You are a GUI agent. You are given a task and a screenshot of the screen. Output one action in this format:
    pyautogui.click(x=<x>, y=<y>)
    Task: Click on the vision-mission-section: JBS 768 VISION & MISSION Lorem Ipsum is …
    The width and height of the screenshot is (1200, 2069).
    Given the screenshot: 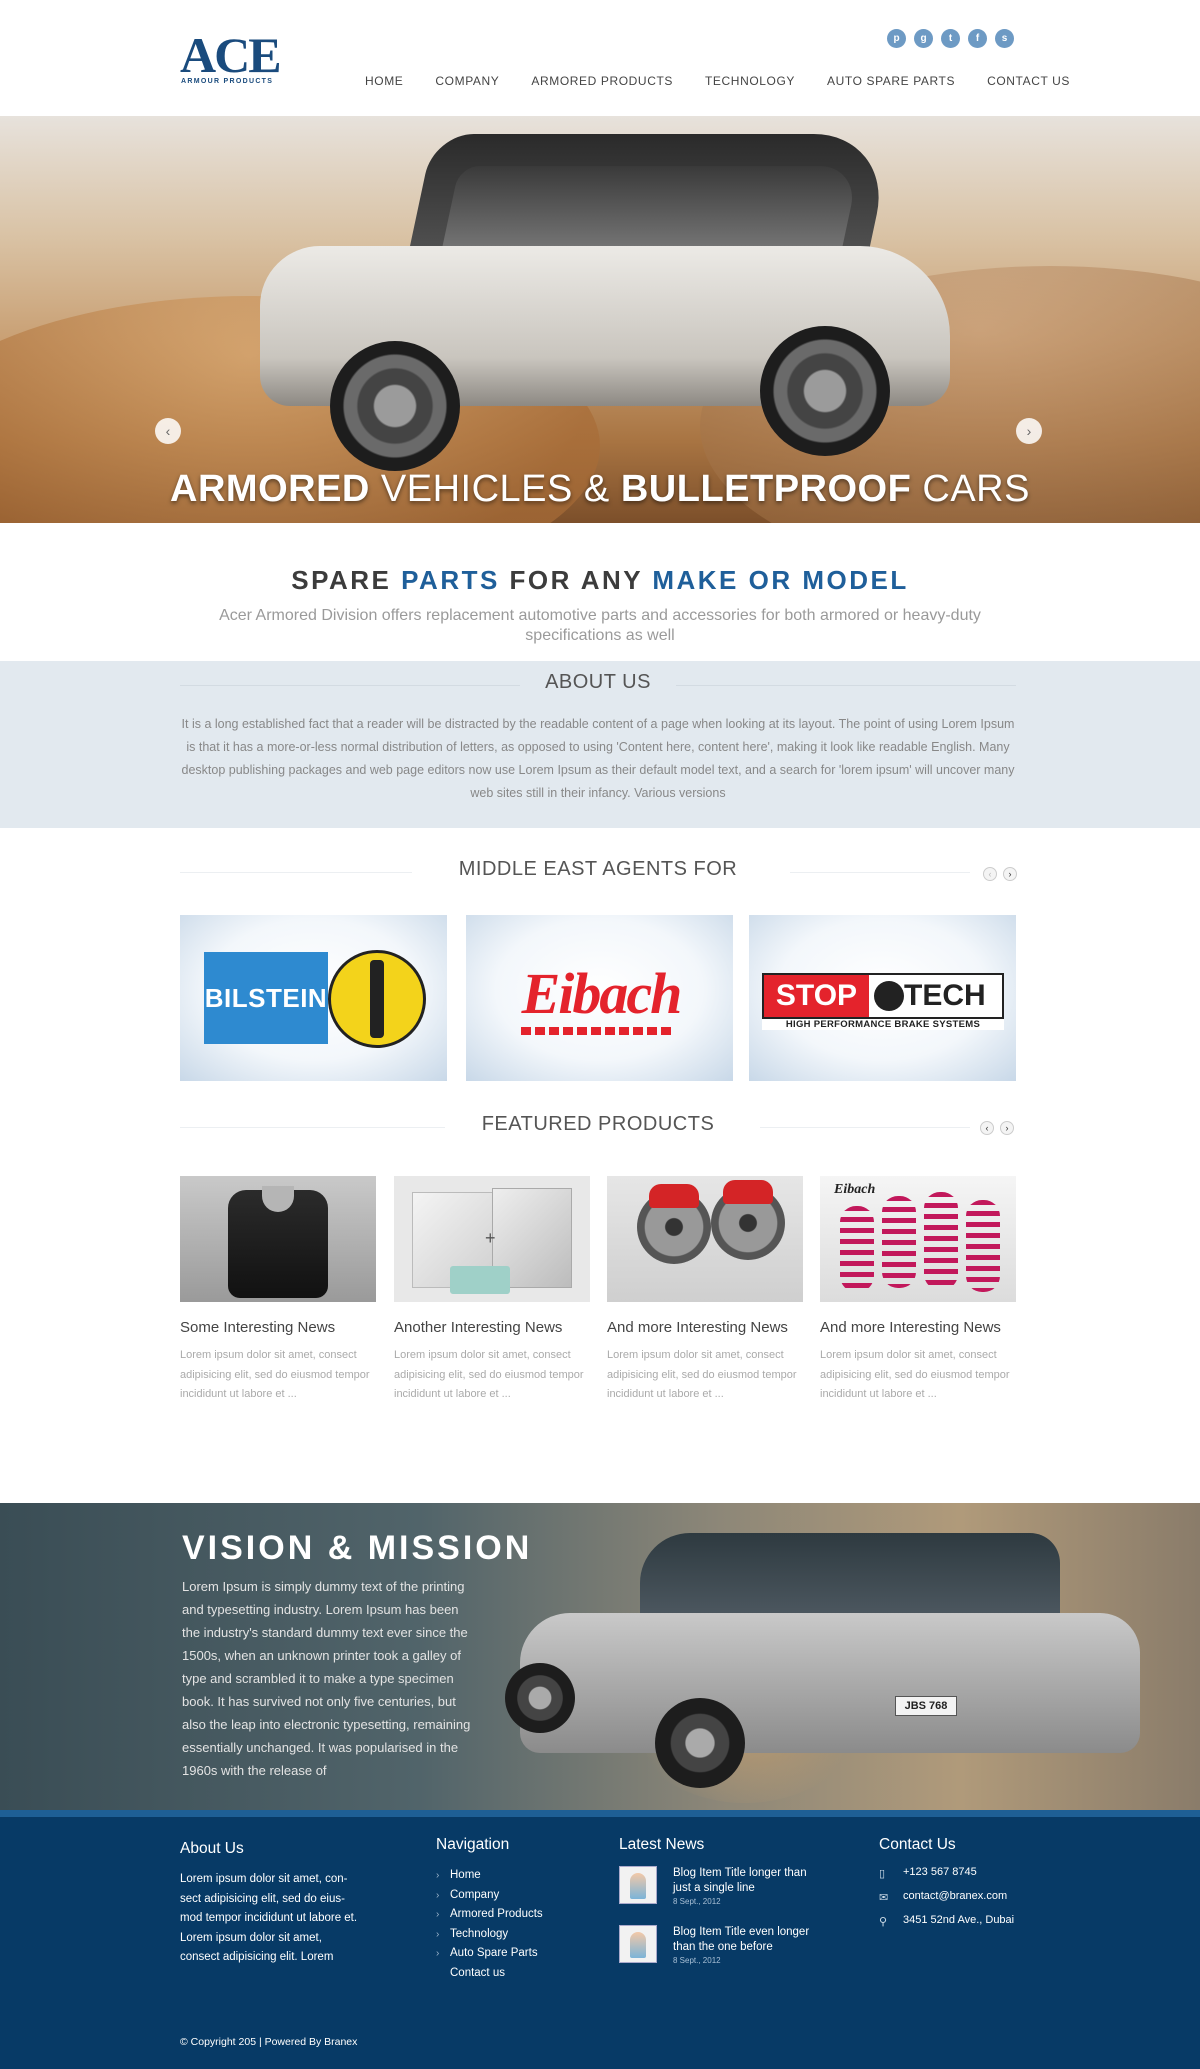 What is the action you would take?
    pyautogui.click(x=600, y=1656)
    